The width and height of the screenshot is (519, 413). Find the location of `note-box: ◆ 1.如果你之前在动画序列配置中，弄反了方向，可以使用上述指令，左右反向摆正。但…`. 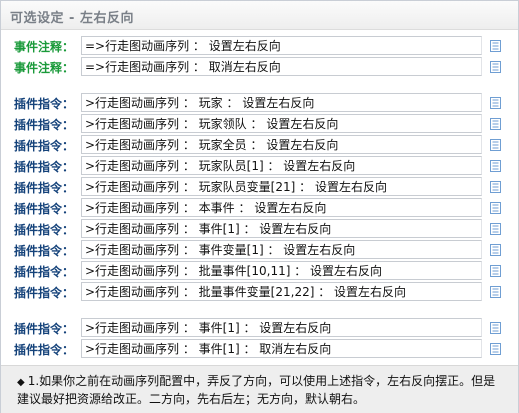

note-box: ◆ 1.如果你之前在动画序列配置中，弄反了方向，可以使用上述指令，左右反向摆正。但… is located at coordinates (259, 389).